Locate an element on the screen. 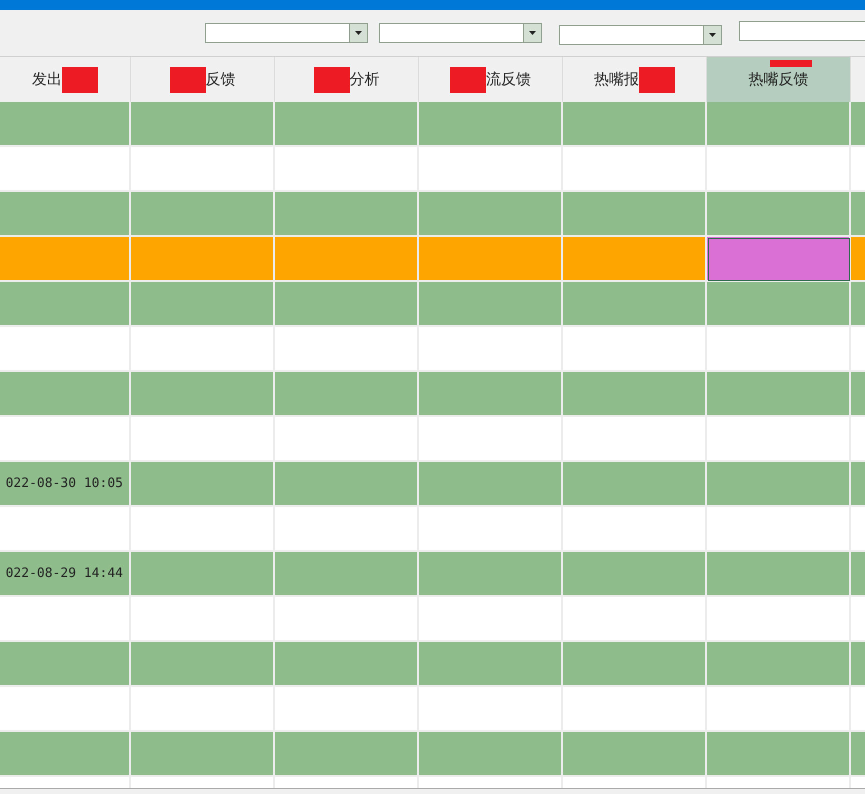 The height and width of the screenshot is (794, 865). column-label: 反馈 is located at coordinates (221, 79).